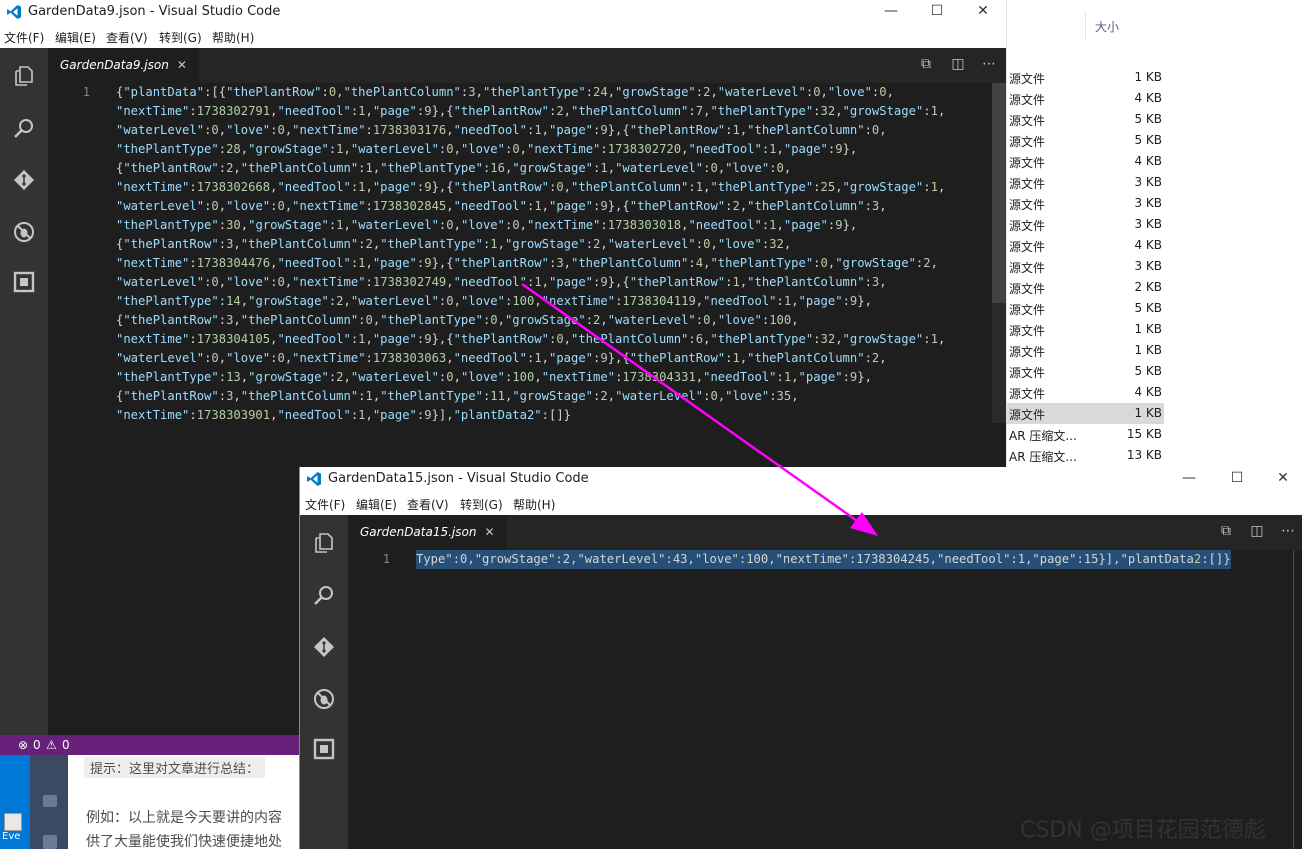 Image resolution: width=1302 pixels, height=851 pixels. What do you see at coordinates (150, 745) in the screenshot?
I see `status-bar: ⊗ 0 ⚠ 0` at bounding box center [150, 745].